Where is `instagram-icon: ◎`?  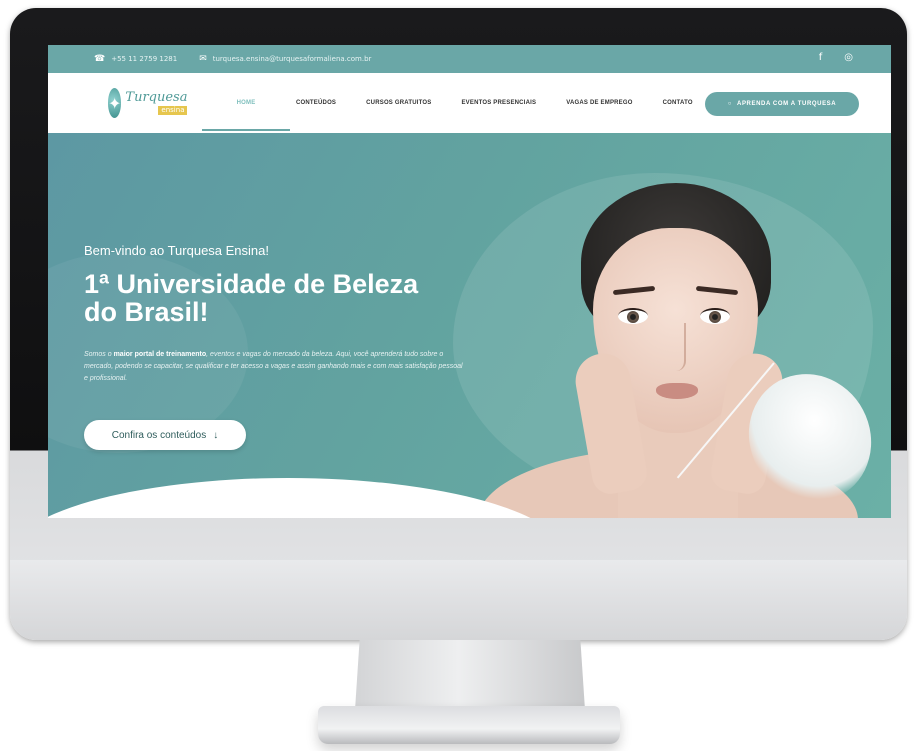
instagram-icon: ◎ is located at coordinates (848, 57).